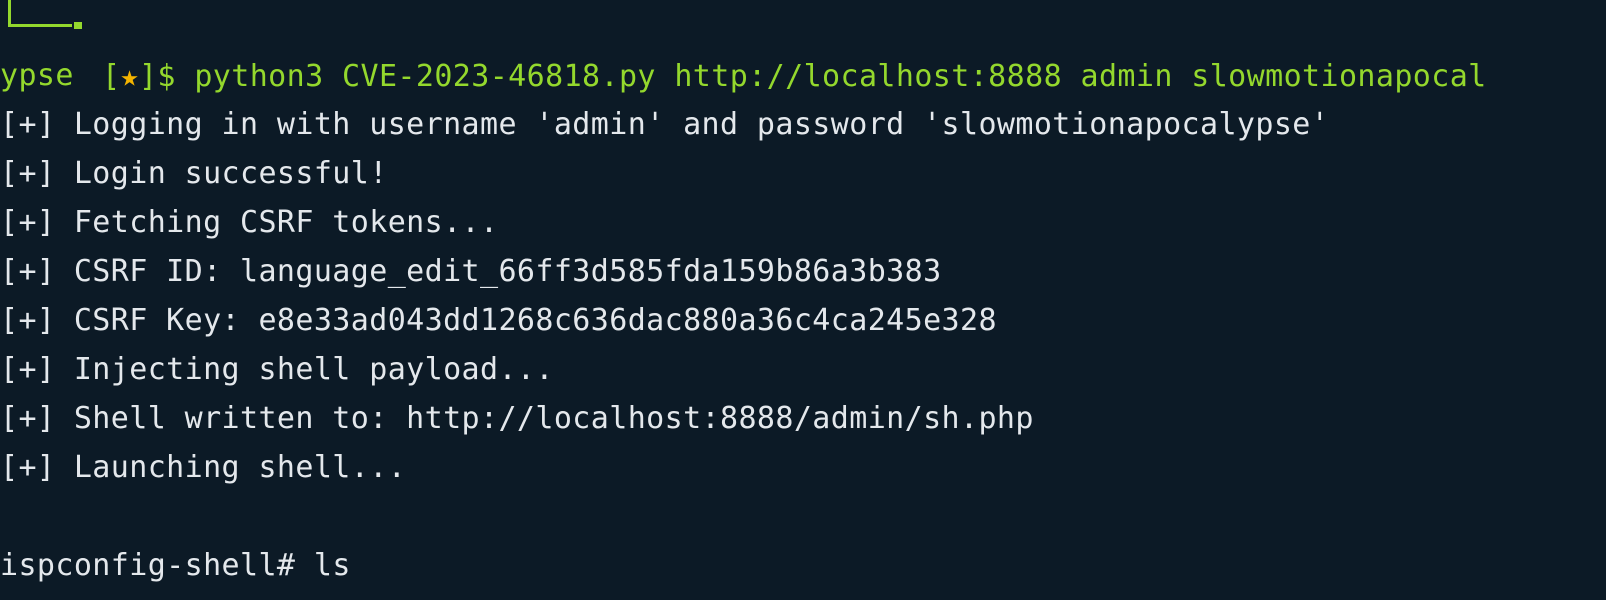  What do you see at coordinates (111, 76) in the screenshot?
I see `prompt-open-bracket: [` at bounding box center [111, 76].